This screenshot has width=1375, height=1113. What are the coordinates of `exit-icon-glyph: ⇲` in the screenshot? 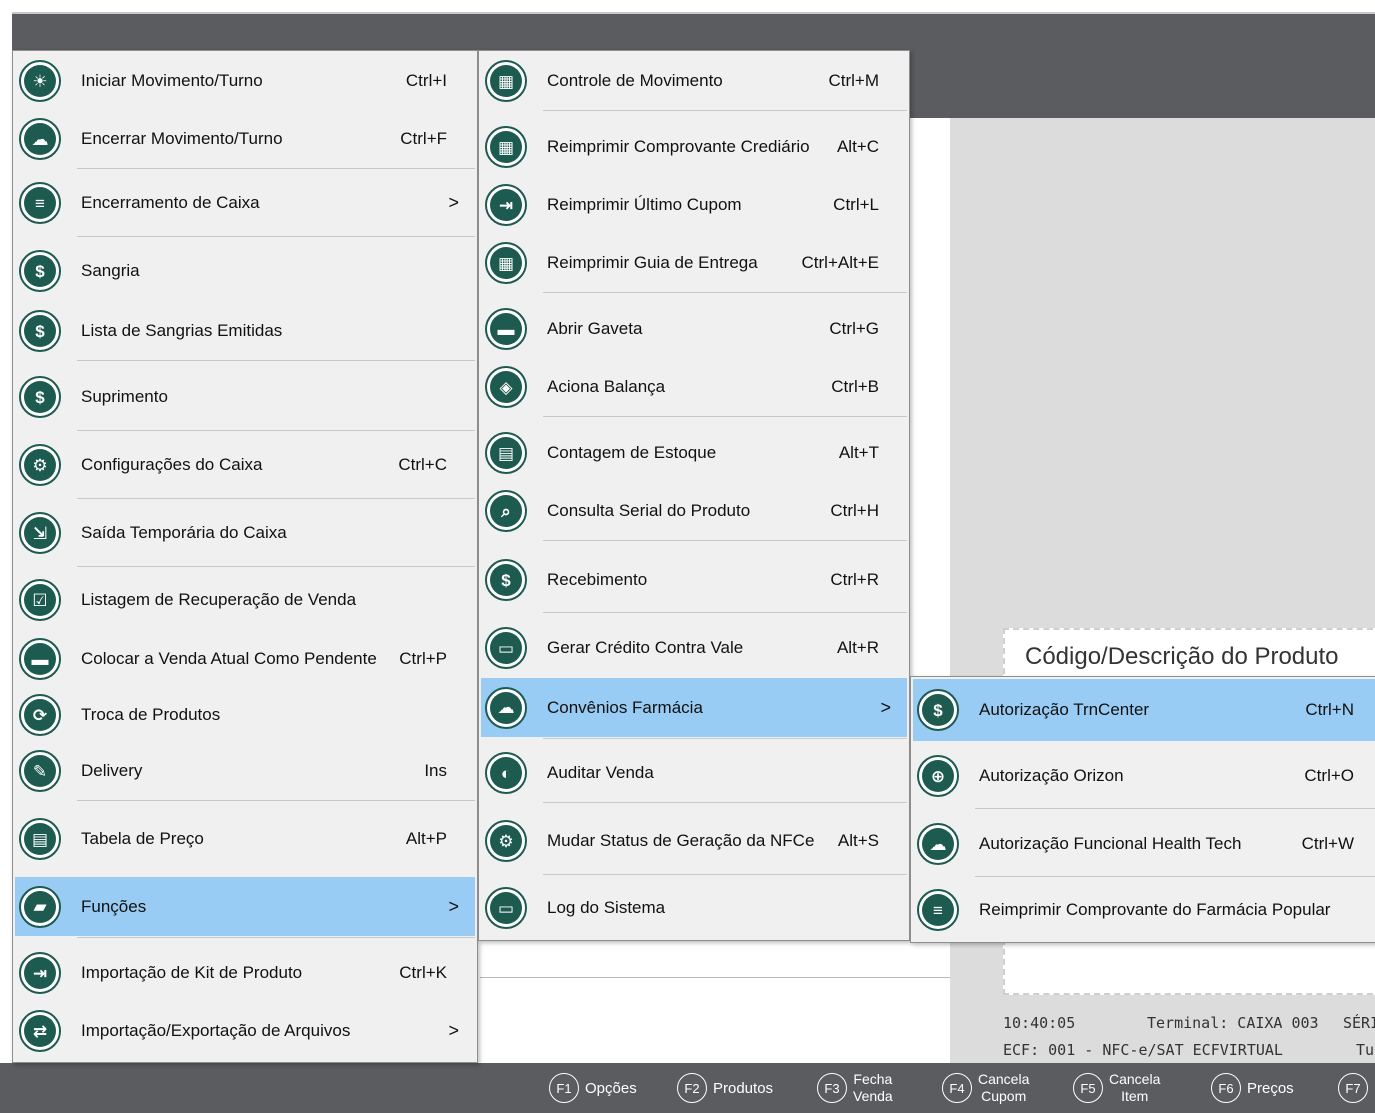 It's located at (40, 533).